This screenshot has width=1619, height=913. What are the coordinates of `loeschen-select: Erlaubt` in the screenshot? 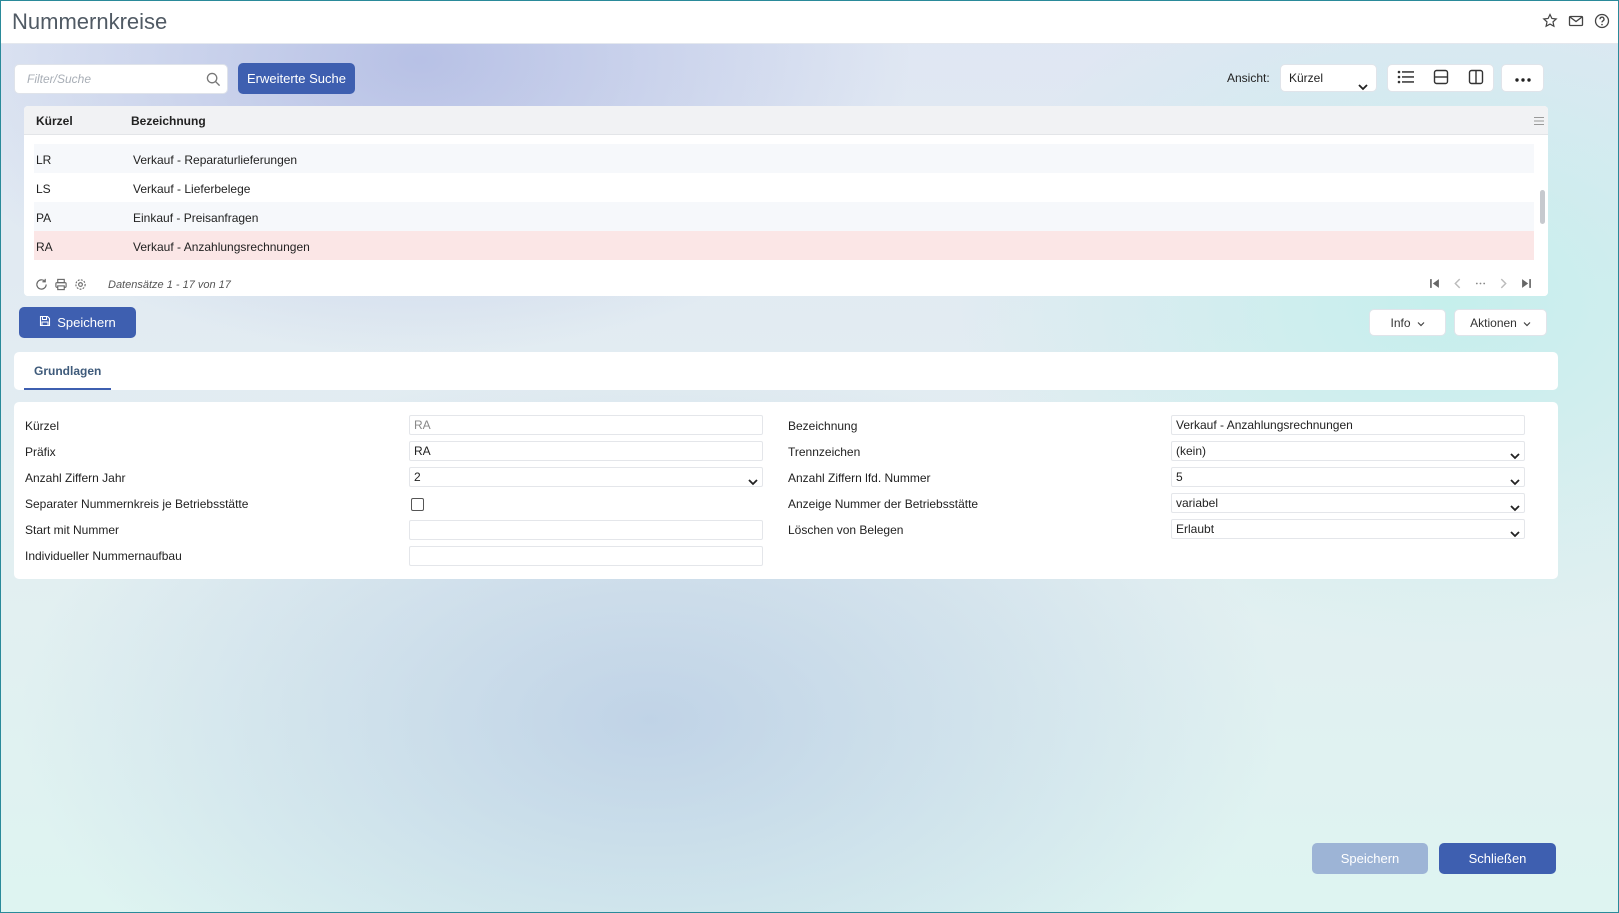 It's located at (1348, 529).